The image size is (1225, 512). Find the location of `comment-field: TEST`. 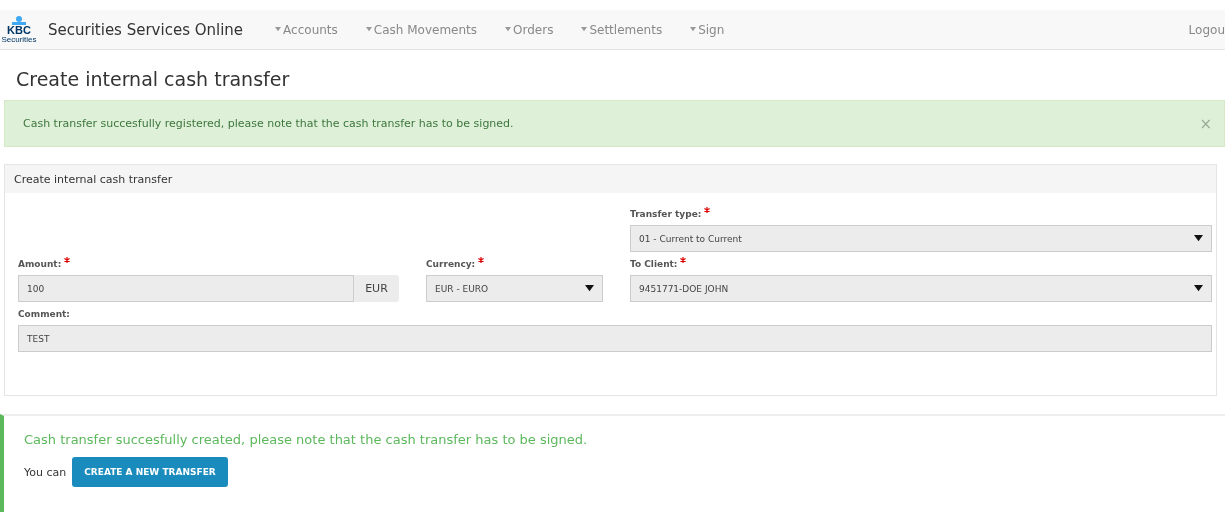

comment-field: TEST is located at coordinates (615, 338).